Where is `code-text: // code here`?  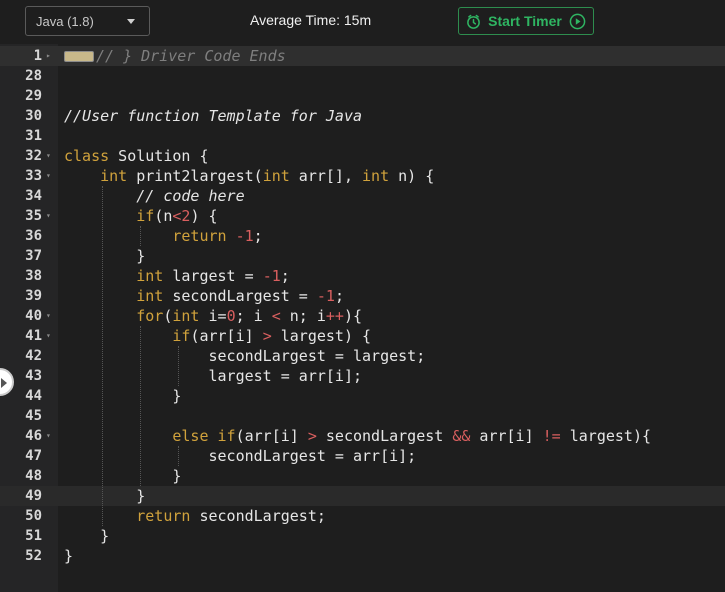
code-text: // code here is located at coordinates (154, 196).